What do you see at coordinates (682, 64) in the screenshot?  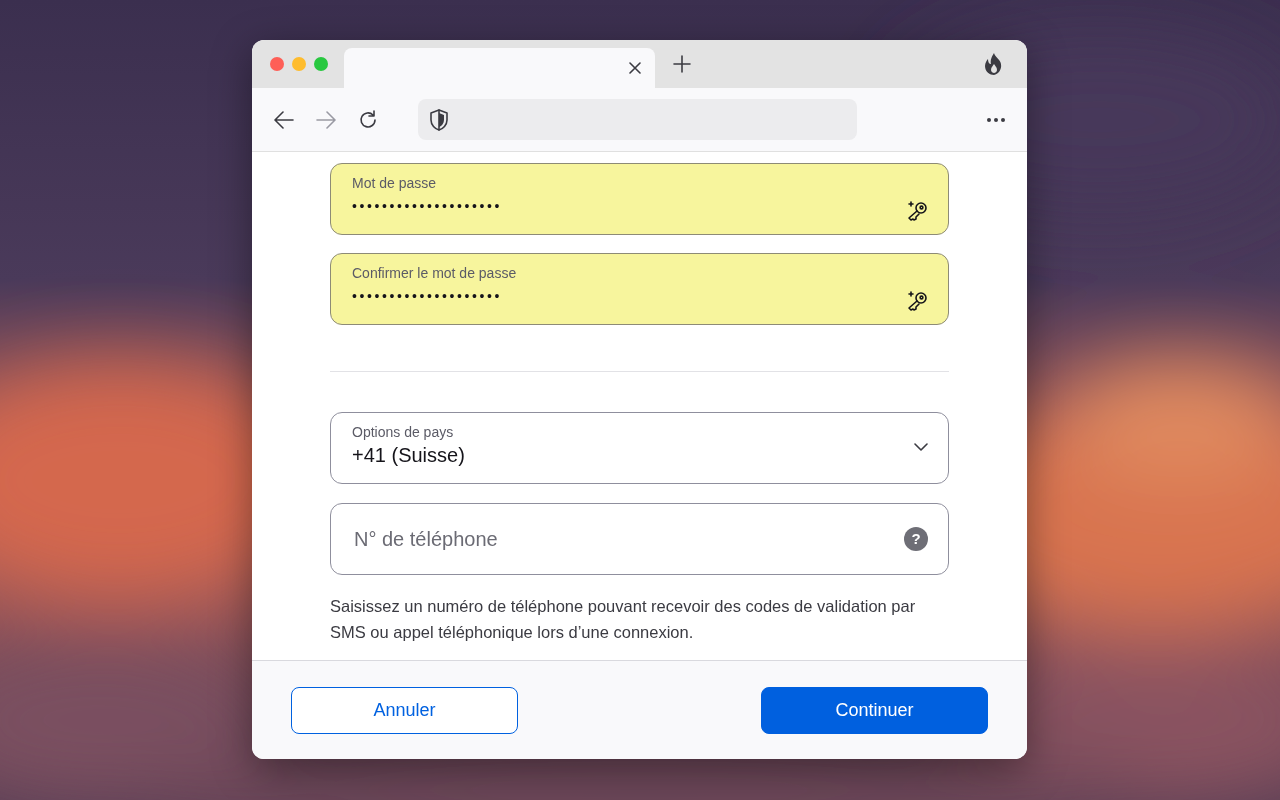 I see `new-tab-icon` at bounding box center [682, 64].